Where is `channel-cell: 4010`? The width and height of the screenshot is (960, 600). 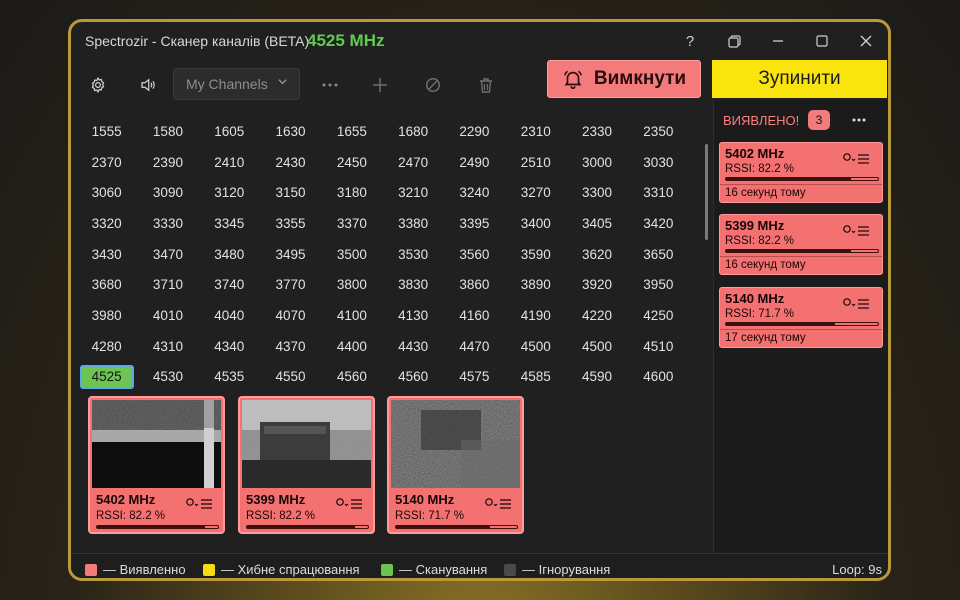
channel-cell: 4010 is located at coordinates (167, 315).